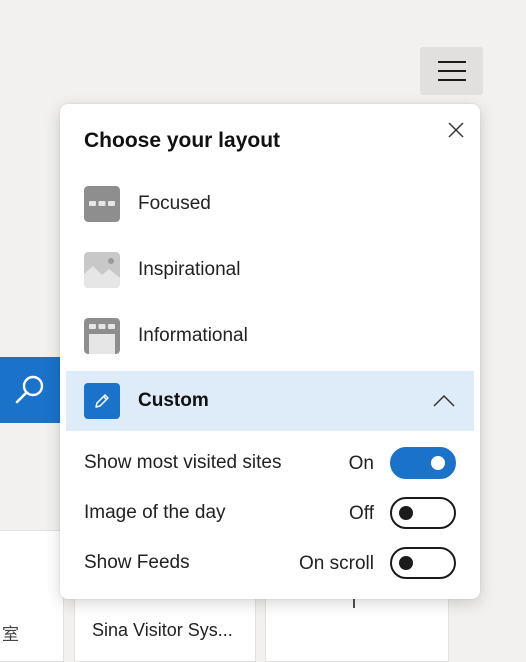 This screenshot has width=526, height=662. Describe the element at coordinates (336, 563) in the screenshot. I see `setting-state: On scroll` at that location.